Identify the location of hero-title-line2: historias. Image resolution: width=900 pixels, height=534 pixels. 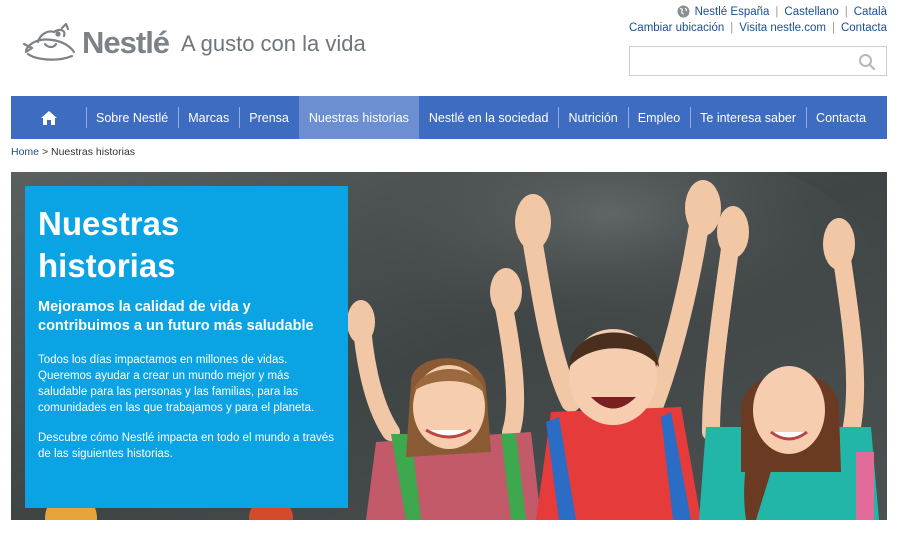
(107, 265).